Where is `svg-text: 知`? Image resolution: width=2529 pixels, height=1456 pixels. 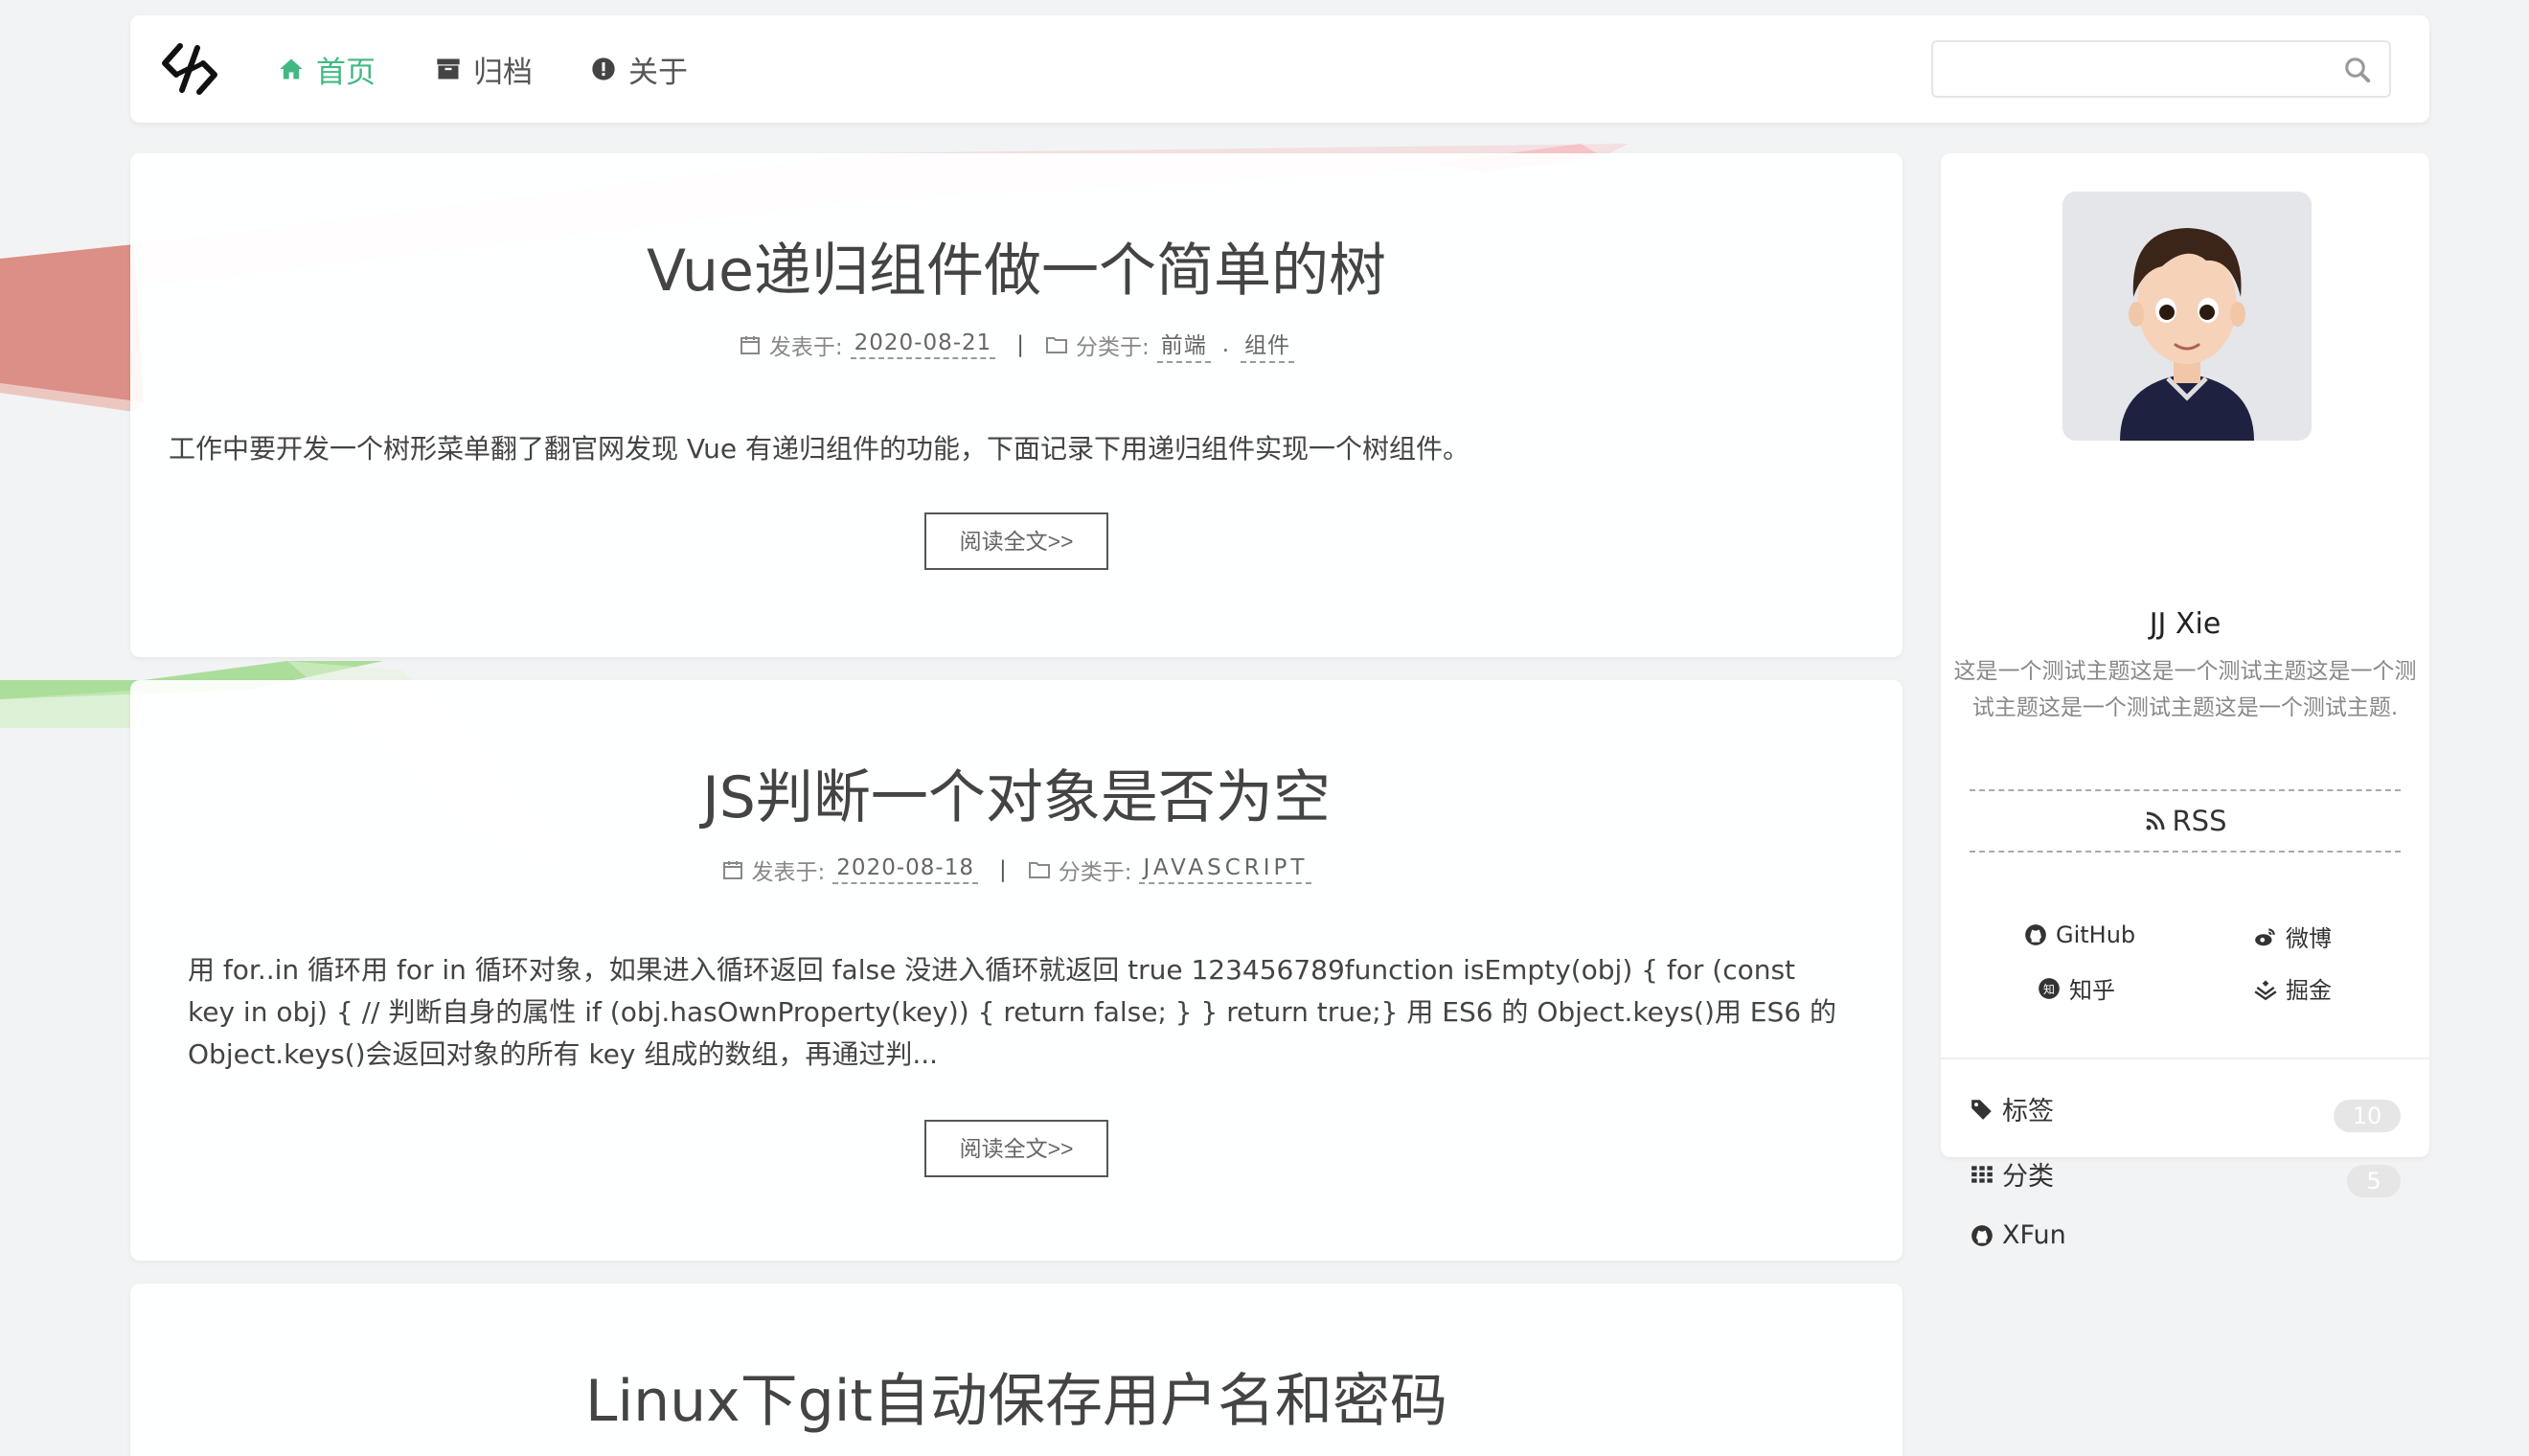 svg-text: 知 is located at coordinates (2049, 988).